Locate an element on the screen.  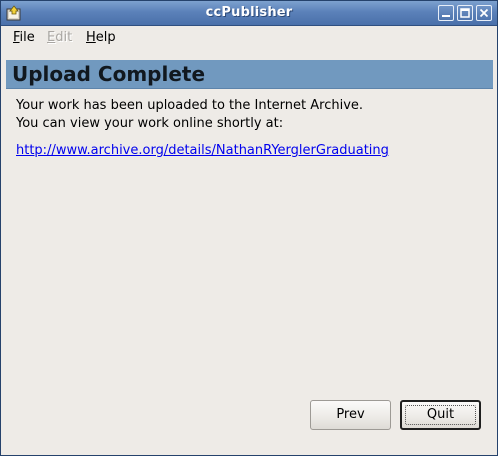
title-bar: ccPublisher is located at coordinates (249, 13).